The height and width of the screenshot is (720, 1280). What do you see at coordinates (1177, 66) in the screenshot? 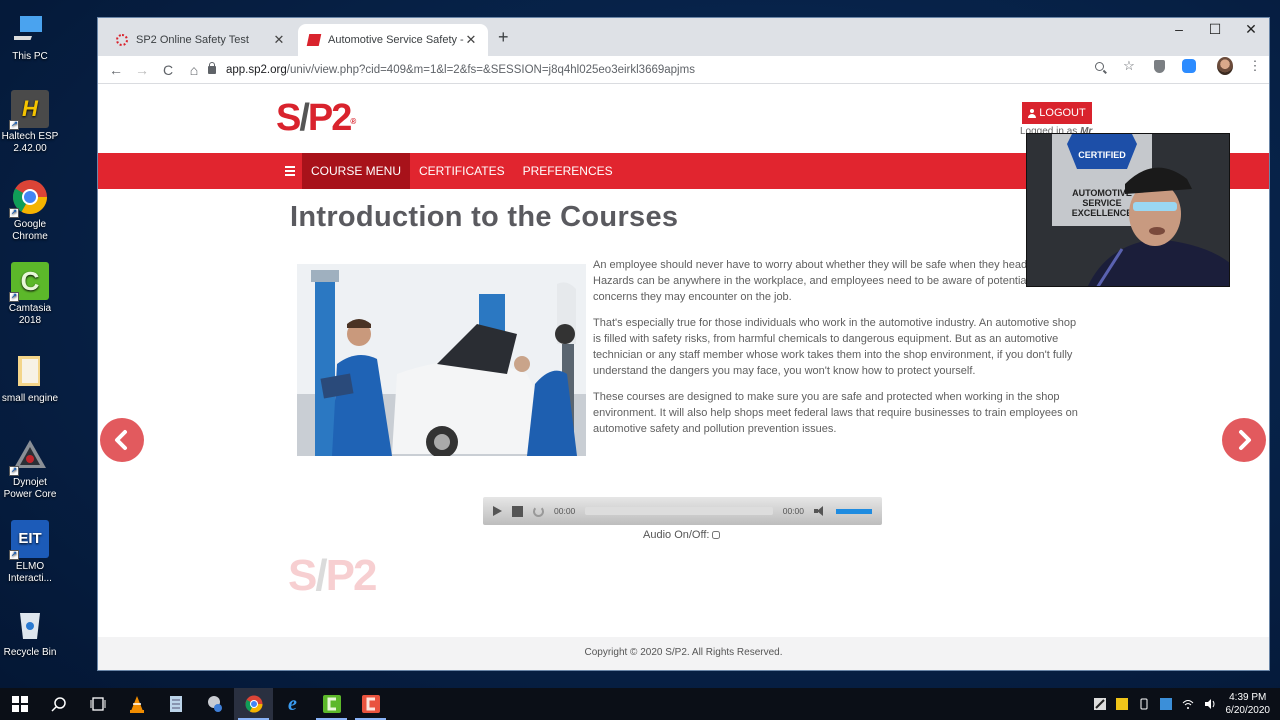
I see `toolbar-actions: ☆ ⋮` at bounding box center [1177, 66].